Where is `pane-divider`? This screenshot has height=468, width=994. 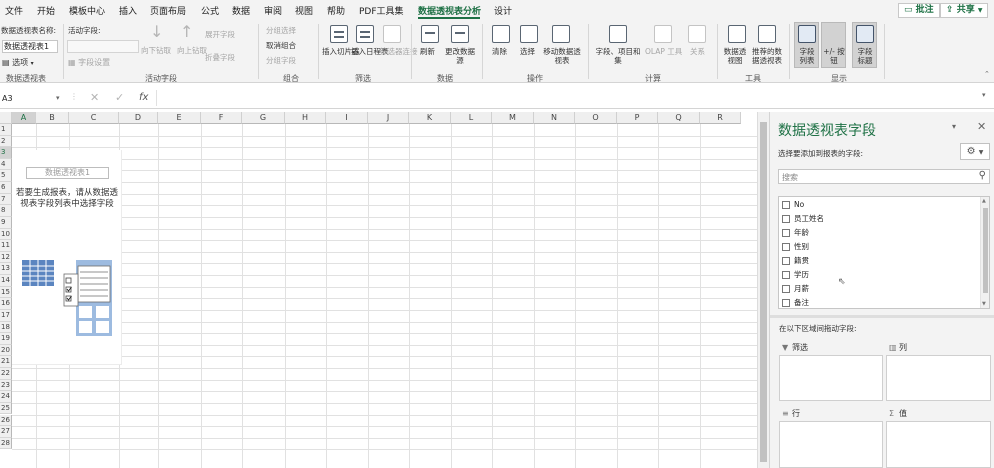
pane-divider is located at coordinates (882, 316).